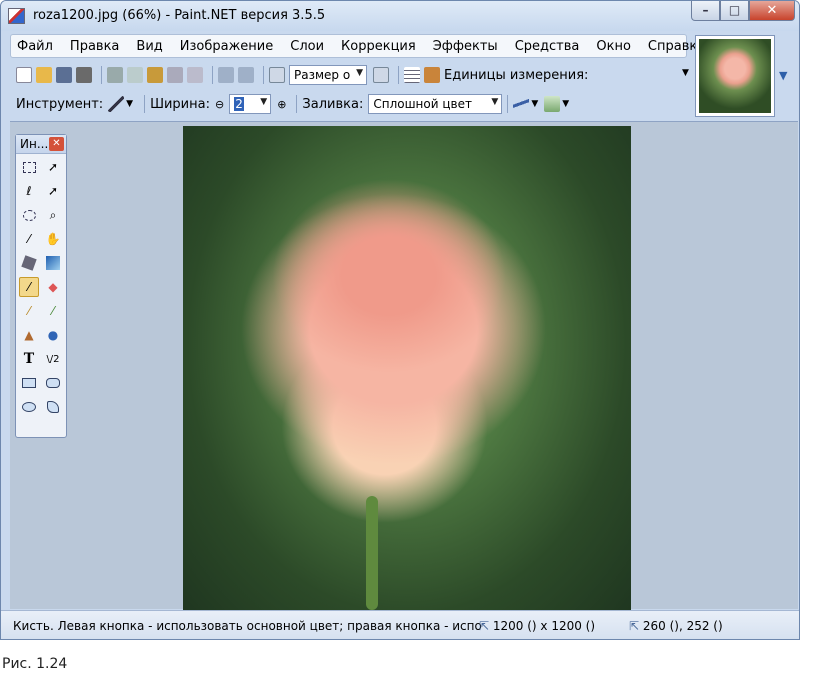 The height and width of the screenshot is (691, 816). Describe the element at coordinates (149, 46) in the screenshot. I see `menu-view: Вид` at that location.